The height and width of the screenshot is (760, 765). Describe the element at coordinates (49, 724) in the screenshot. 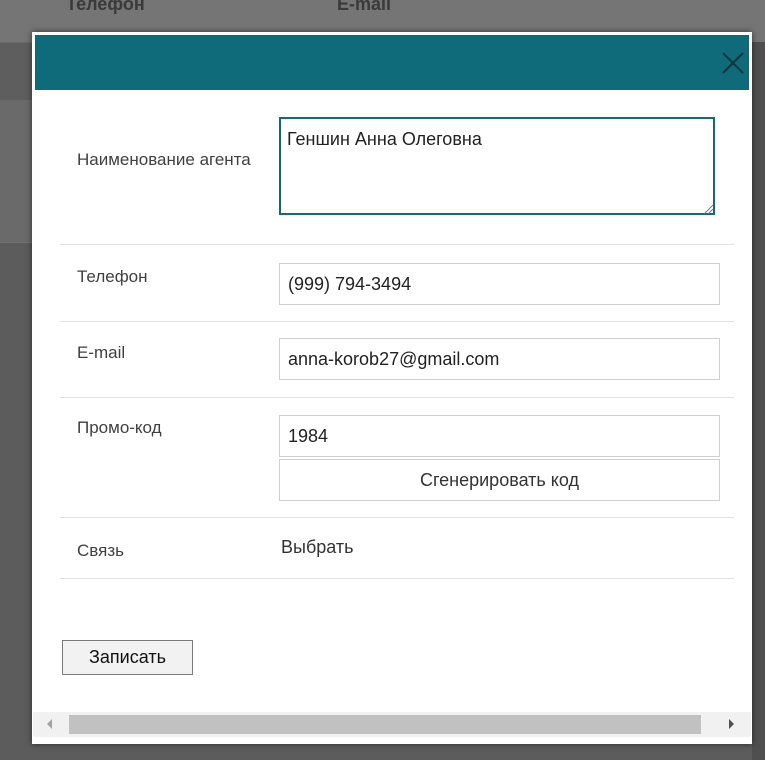

I see `scroll-left-icon` at that location.